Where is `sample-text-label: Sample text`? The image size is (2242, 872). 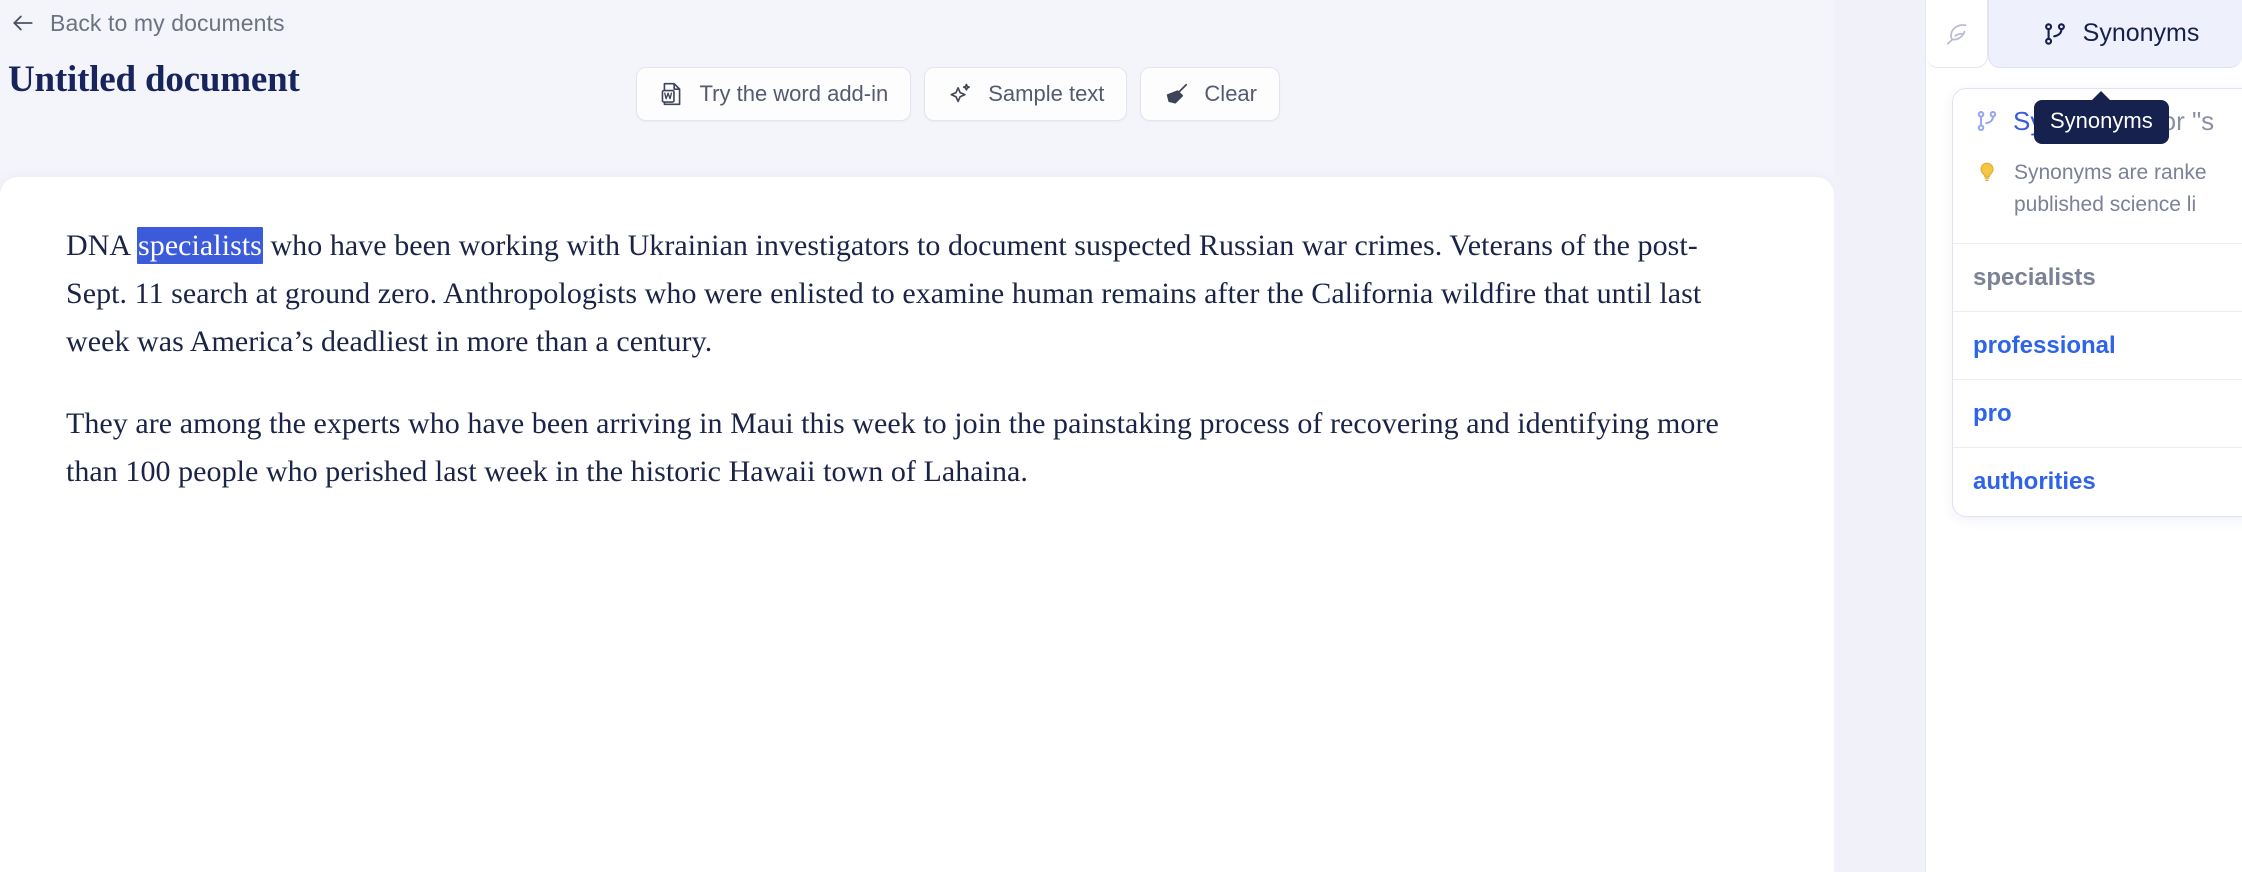 sample-text-label: Sample text is located at coordinates (1046, 93).